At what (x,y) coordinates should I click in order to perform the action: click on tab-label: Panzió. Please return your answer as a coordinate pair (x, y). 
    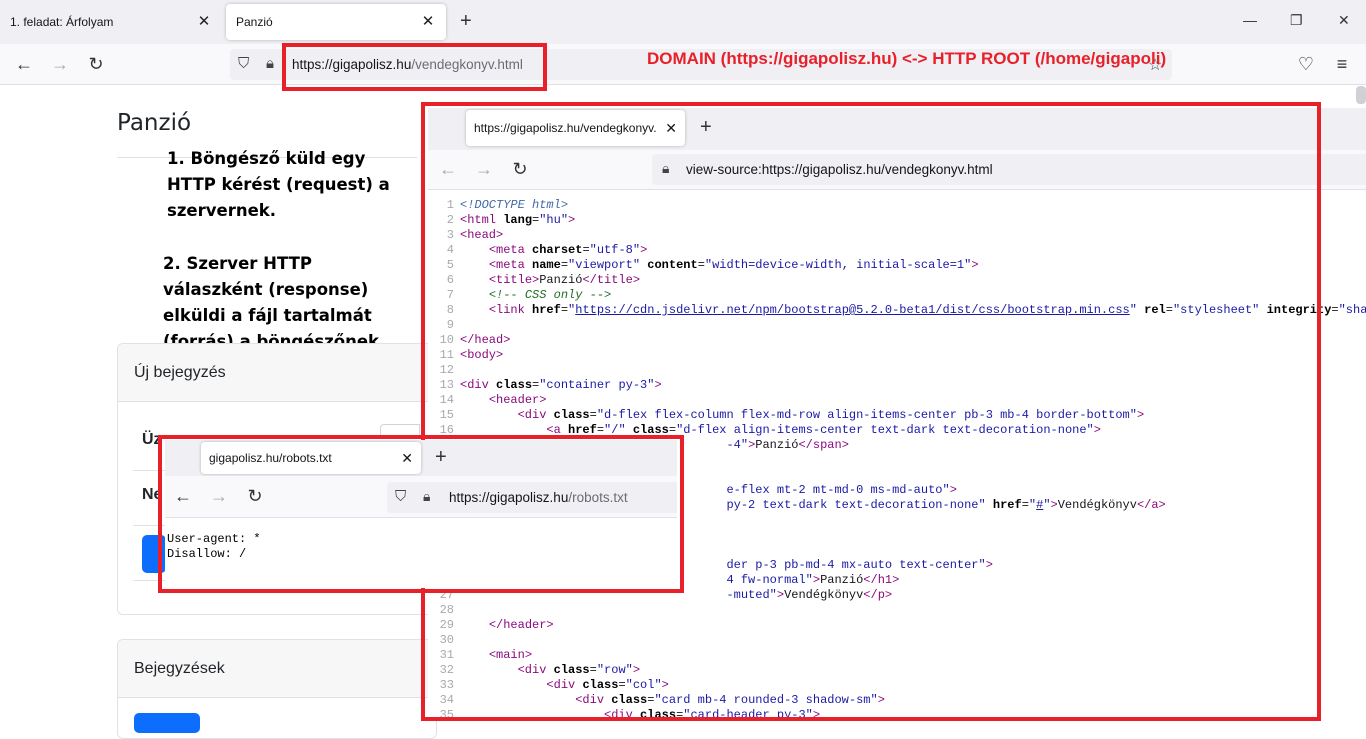
    Looking at the image, I should click on (254, 22).